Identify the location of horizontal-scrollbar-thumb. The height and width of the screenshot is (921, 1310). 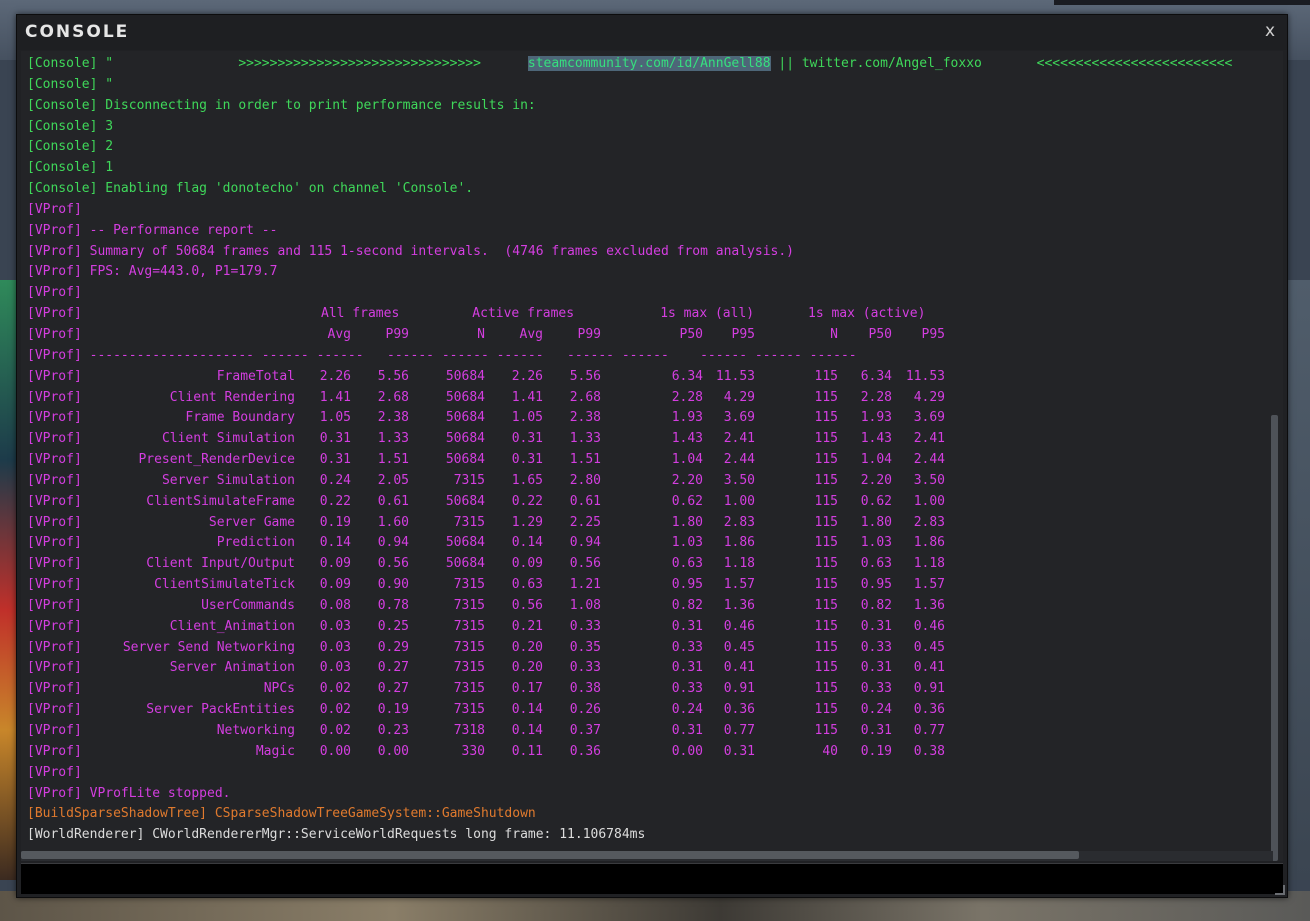
(550, 855).